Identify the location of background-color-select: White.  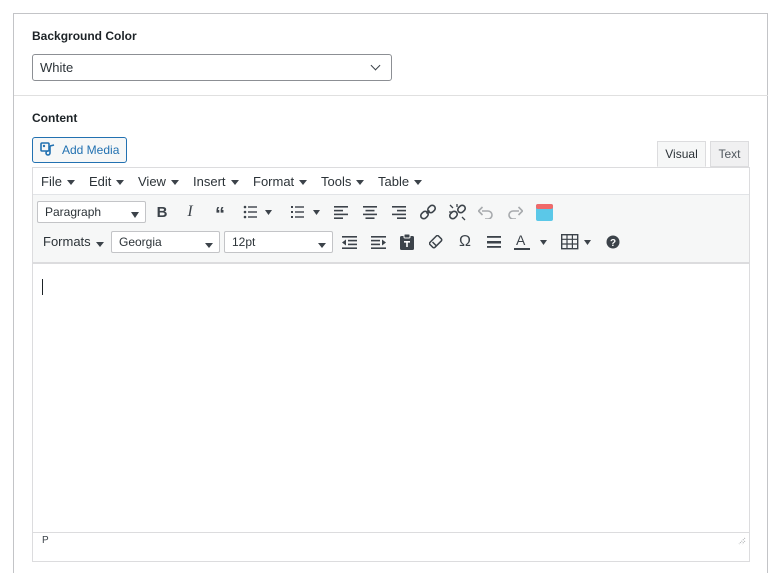
(212, 67).